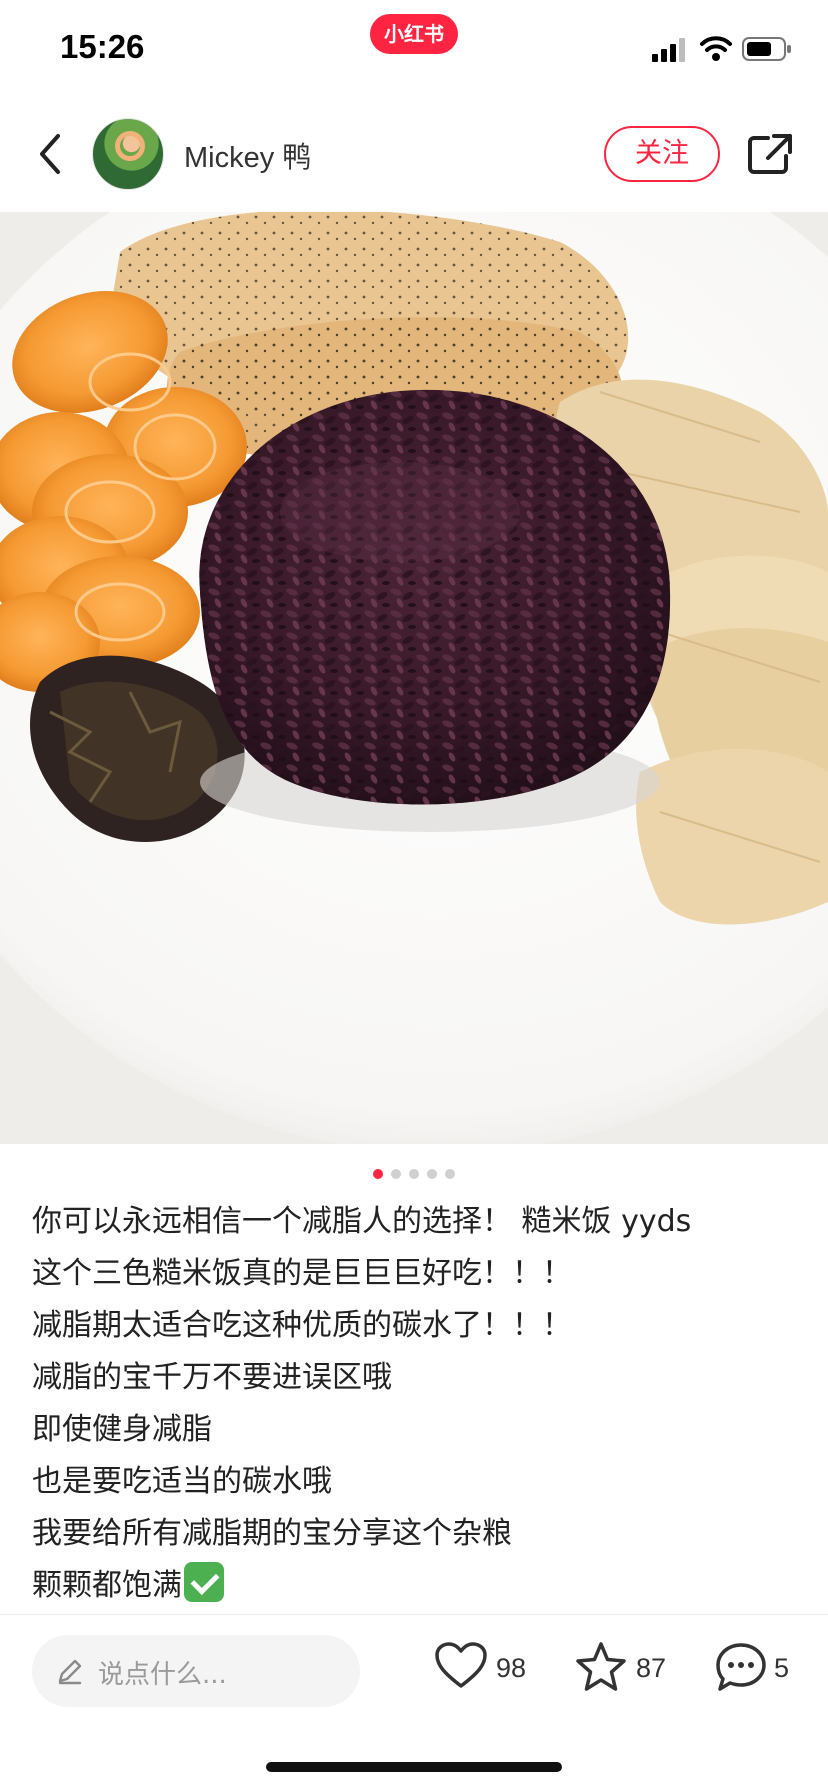  I want to click on check-mark-icon, so click(204, 1582).